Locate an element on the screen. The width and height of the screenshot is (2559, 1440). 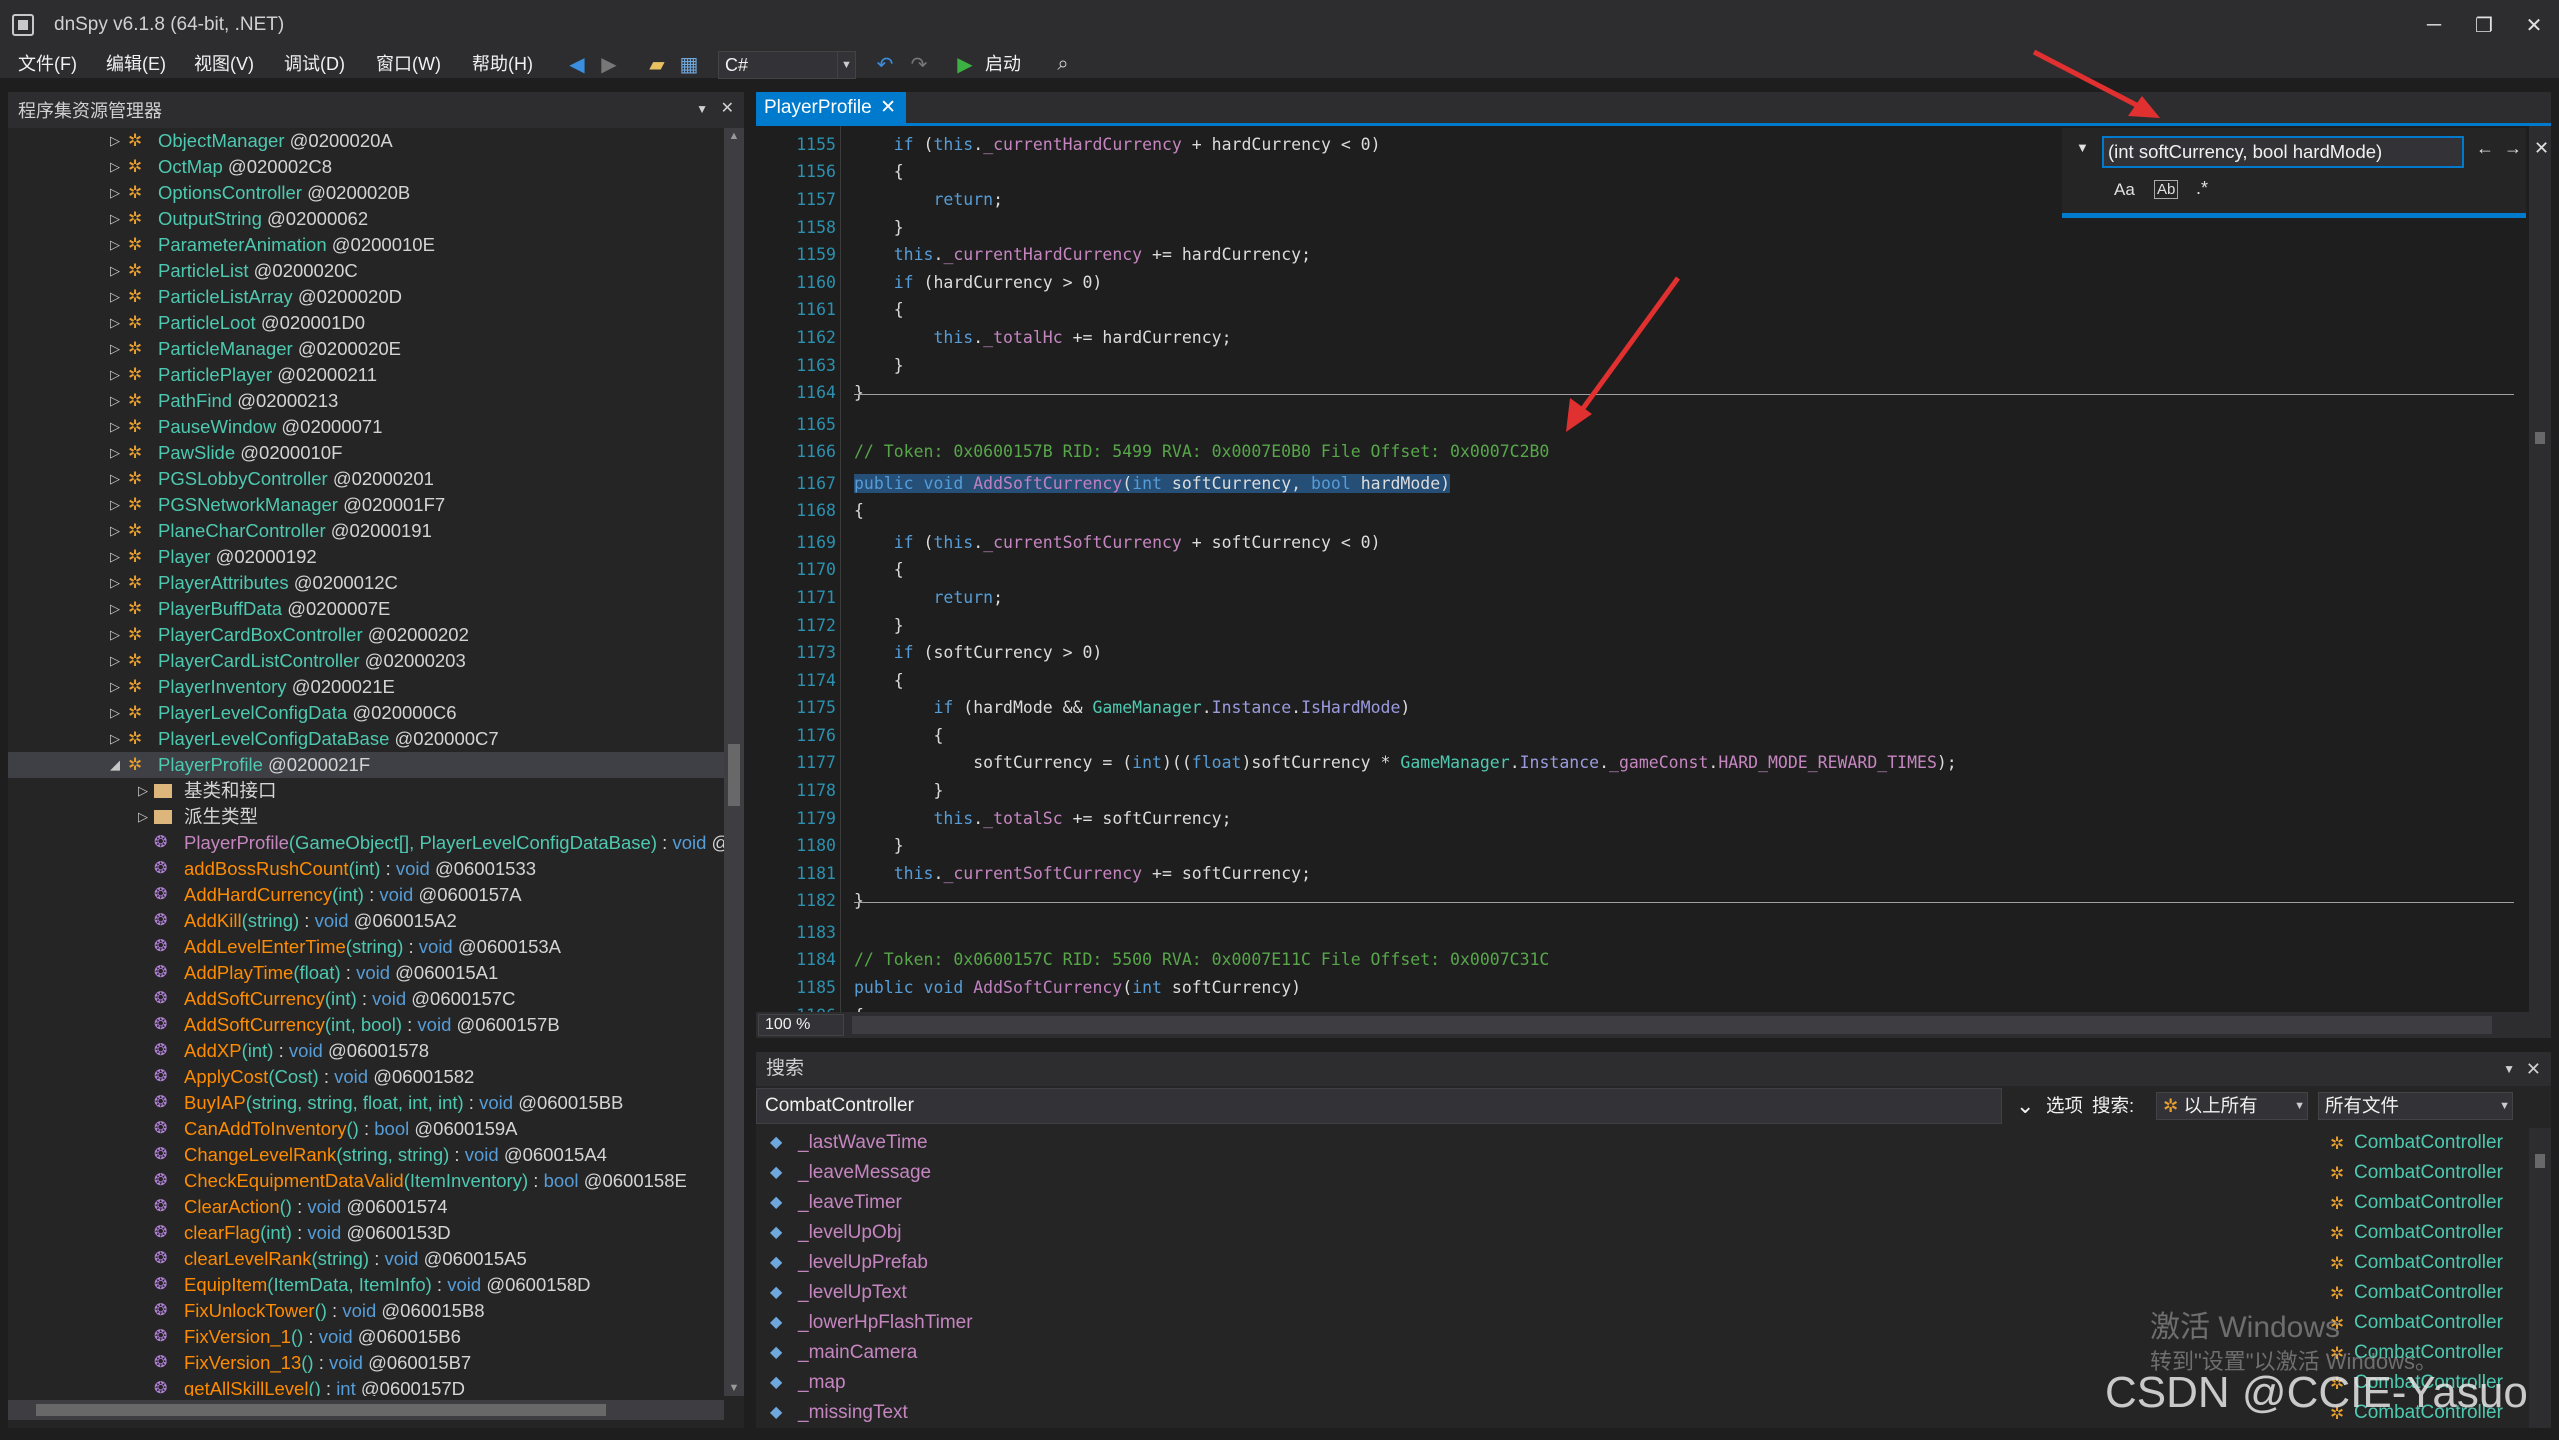
tree-item-method: ❂ AddKill(string) : void @060015A2 is located at coordinates (366, 921).